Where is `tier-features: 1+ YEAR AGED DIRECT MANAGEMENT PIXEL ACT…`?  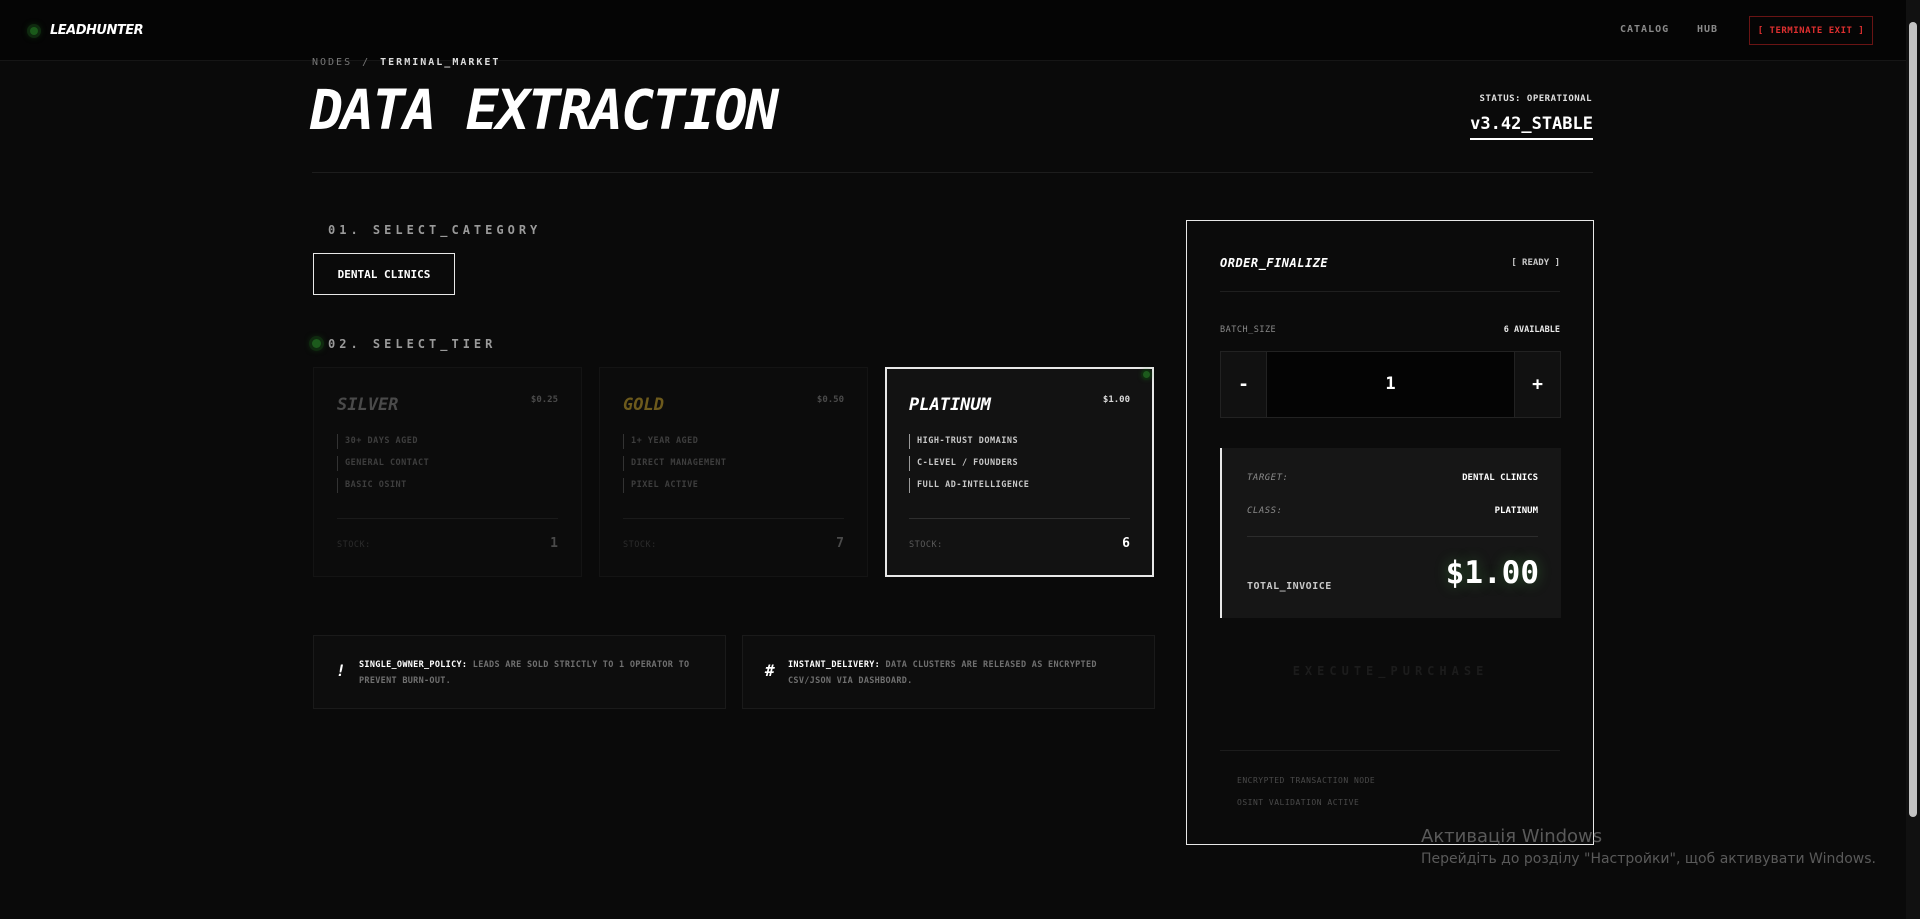 tier-features: 1+ YEAR AGED DIRECT MANAGEMENT PIXEL ACT… is located at coordinates (675, 467).